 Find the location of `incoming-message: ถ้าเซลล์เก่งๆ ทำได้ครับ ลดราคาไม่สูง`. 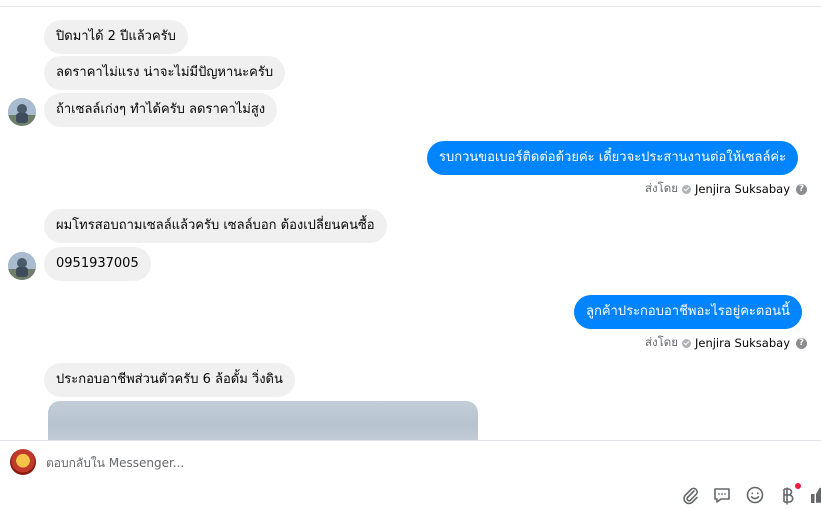

incoming-message: ถ้าเซลล์เก่งๆ ทำได้ครับ ลดราคาไม่สูง is located at coordinates (161, 110).